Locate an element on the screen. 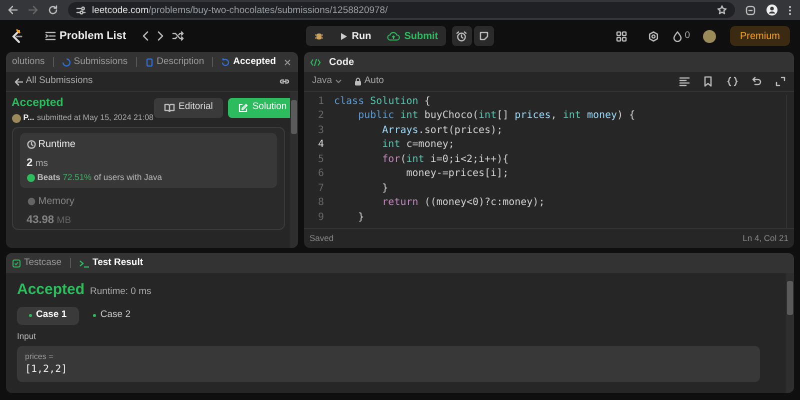 The width and height of the screenshot is (800, 400). site-settings-icon is located at coordinates (81, 10).